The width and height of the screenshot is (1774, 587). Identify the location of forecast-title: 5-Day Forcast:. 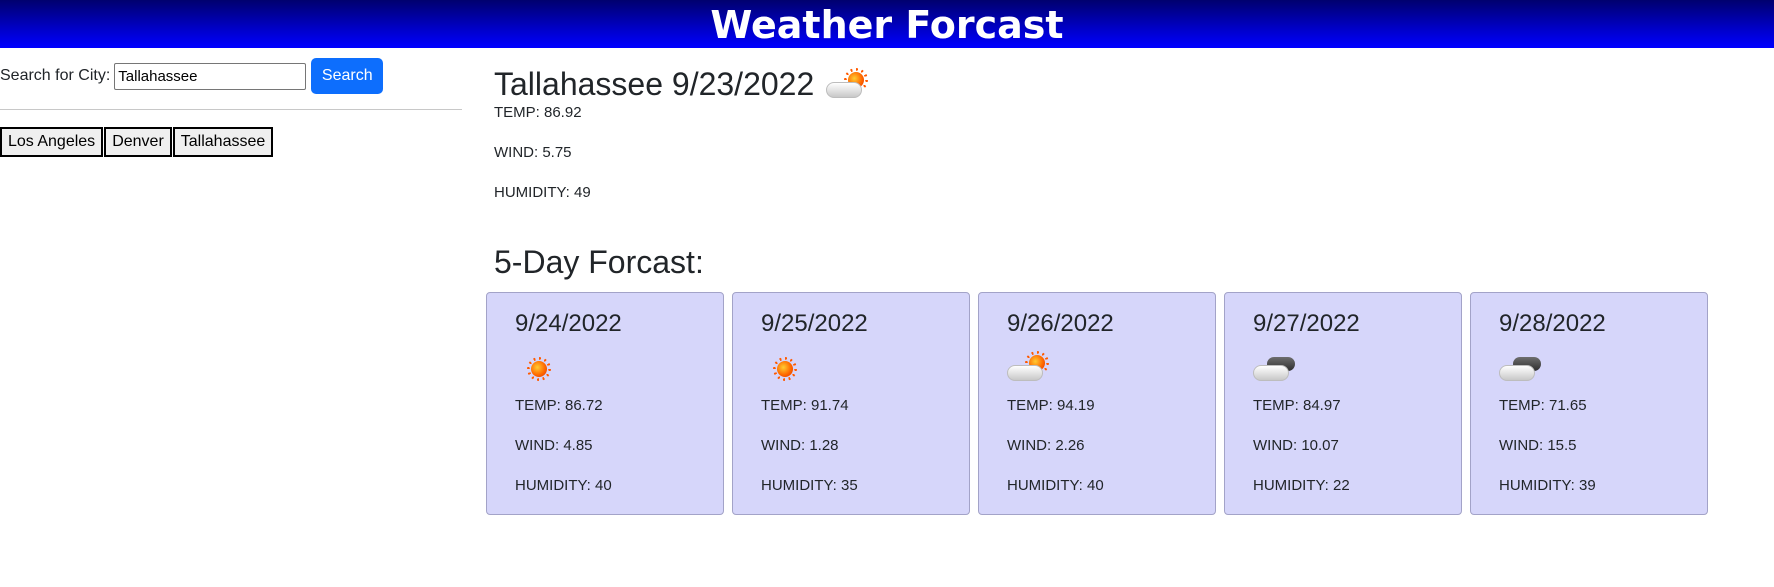
(599, 262).